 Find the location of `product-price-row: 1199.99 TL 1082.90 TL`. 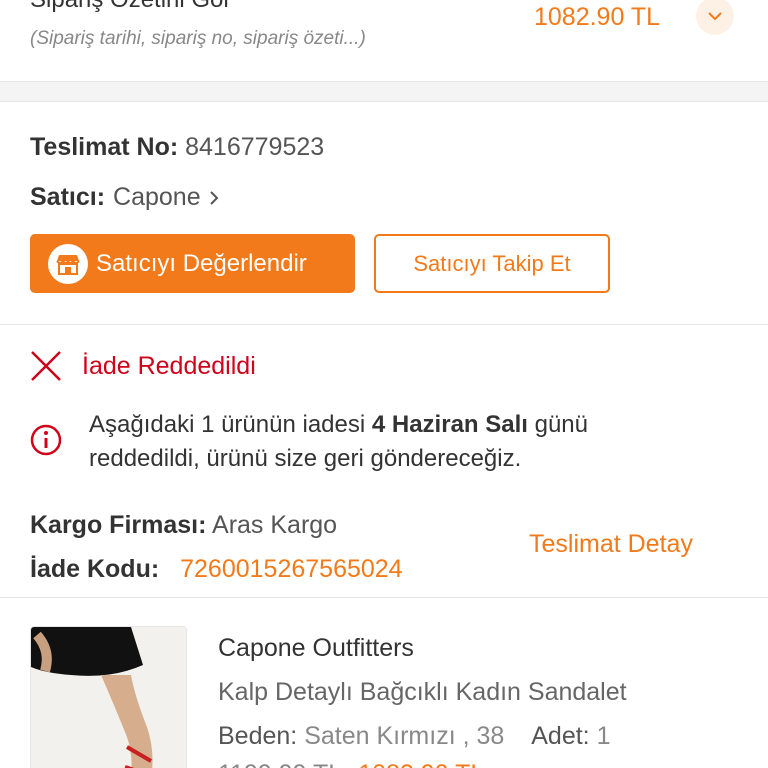

product-price-row: 1199.99 TL 1082.90 TL is located at coordinates (351, 764).